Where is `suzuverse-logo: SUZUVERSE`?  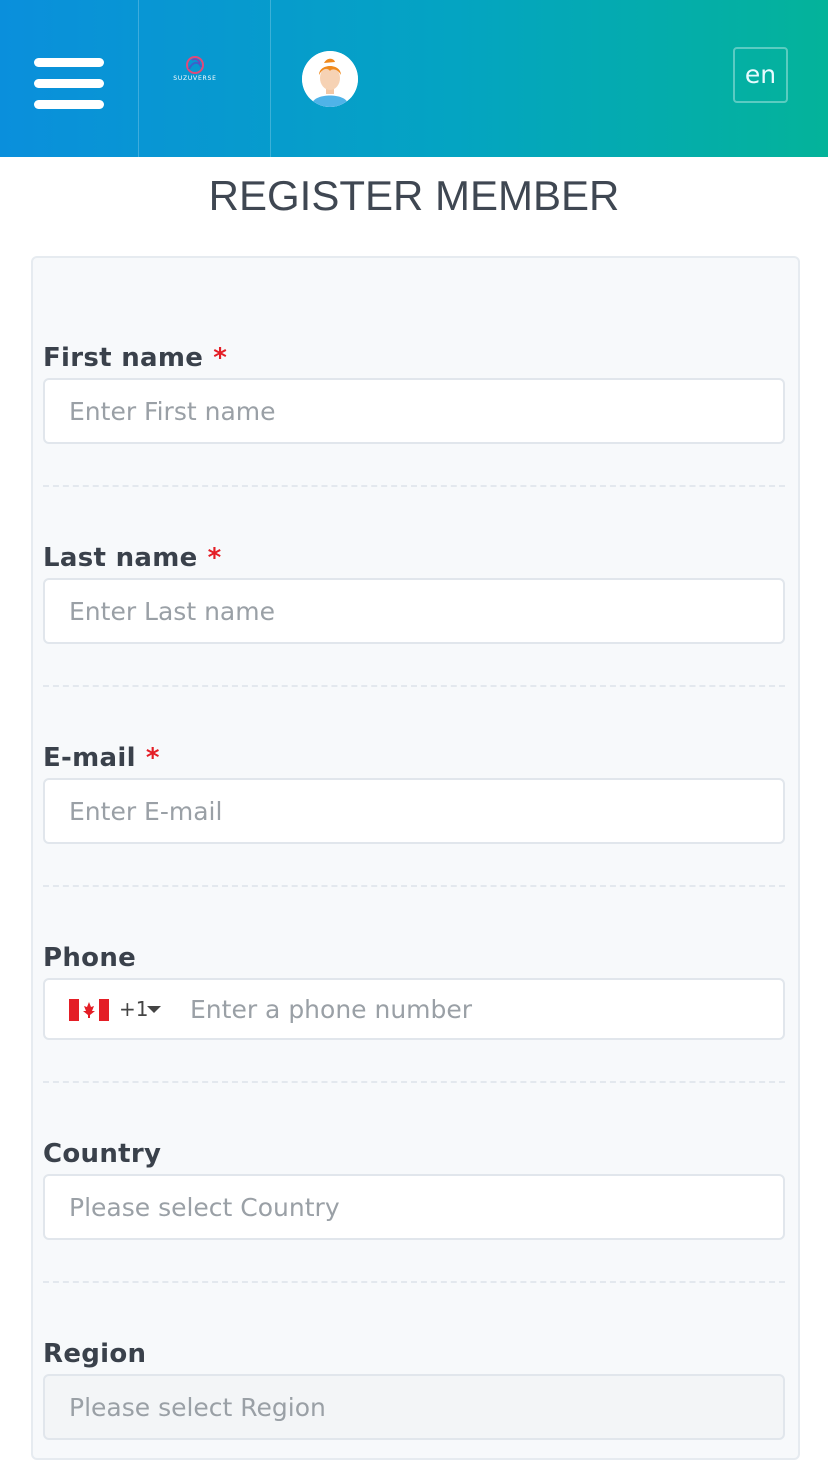
suzuverse-logo: SUZUVERSE is located at coordinates (195, 70).